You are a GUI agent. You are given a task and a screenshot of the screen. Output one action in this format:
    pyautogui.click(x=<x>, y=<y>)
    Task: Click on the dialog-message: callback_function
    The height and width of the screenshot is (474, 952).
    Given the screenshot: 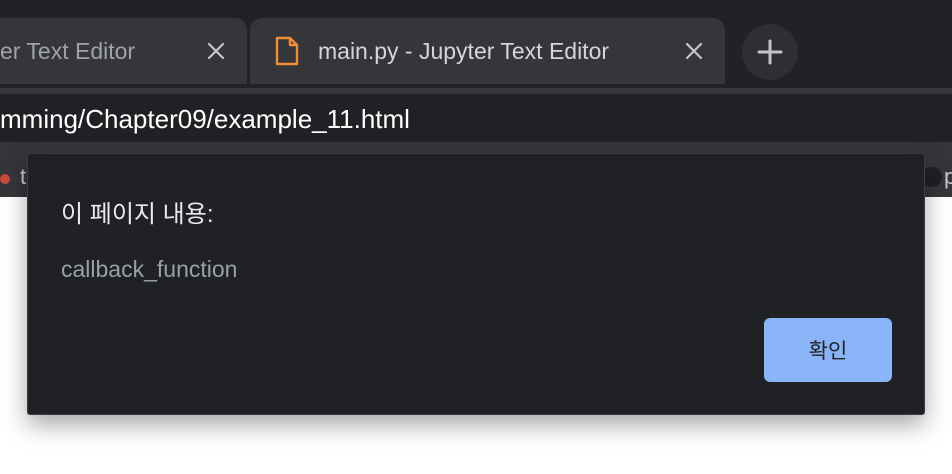 What is the action you would take?
    pyautogui.click(x=149, y=269)
    